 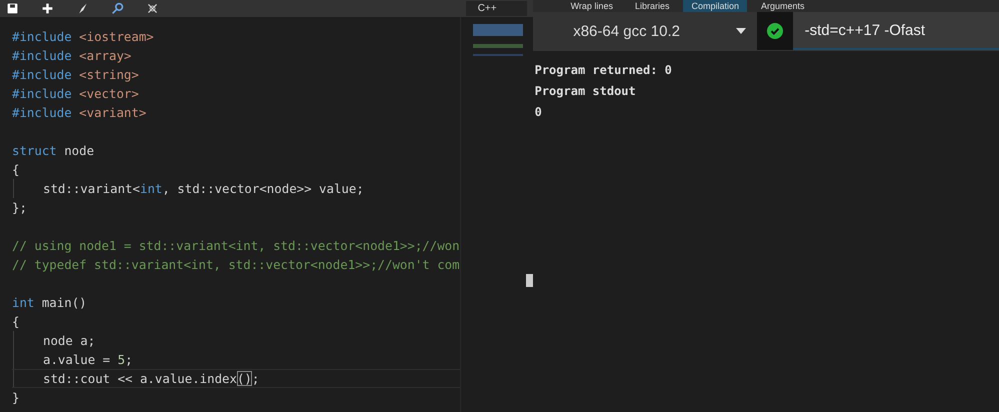 What do you see at coordinates (236, 378) in the screenshot?
I see `code-line: std::cout << a.value.index();` at bounding box center [236, 378].